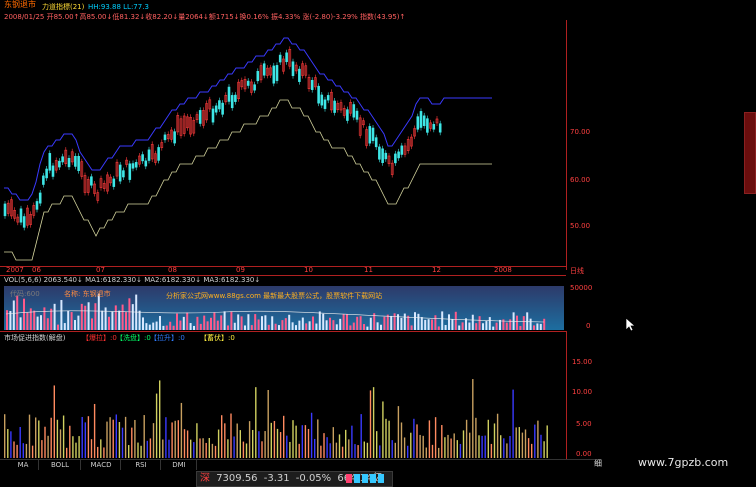 Image resolution: width=756 pixels, height=487 pixels. Describe the element at coordinates (23, 465) in the screenshot. I see `tab-ma: MA` at that location.